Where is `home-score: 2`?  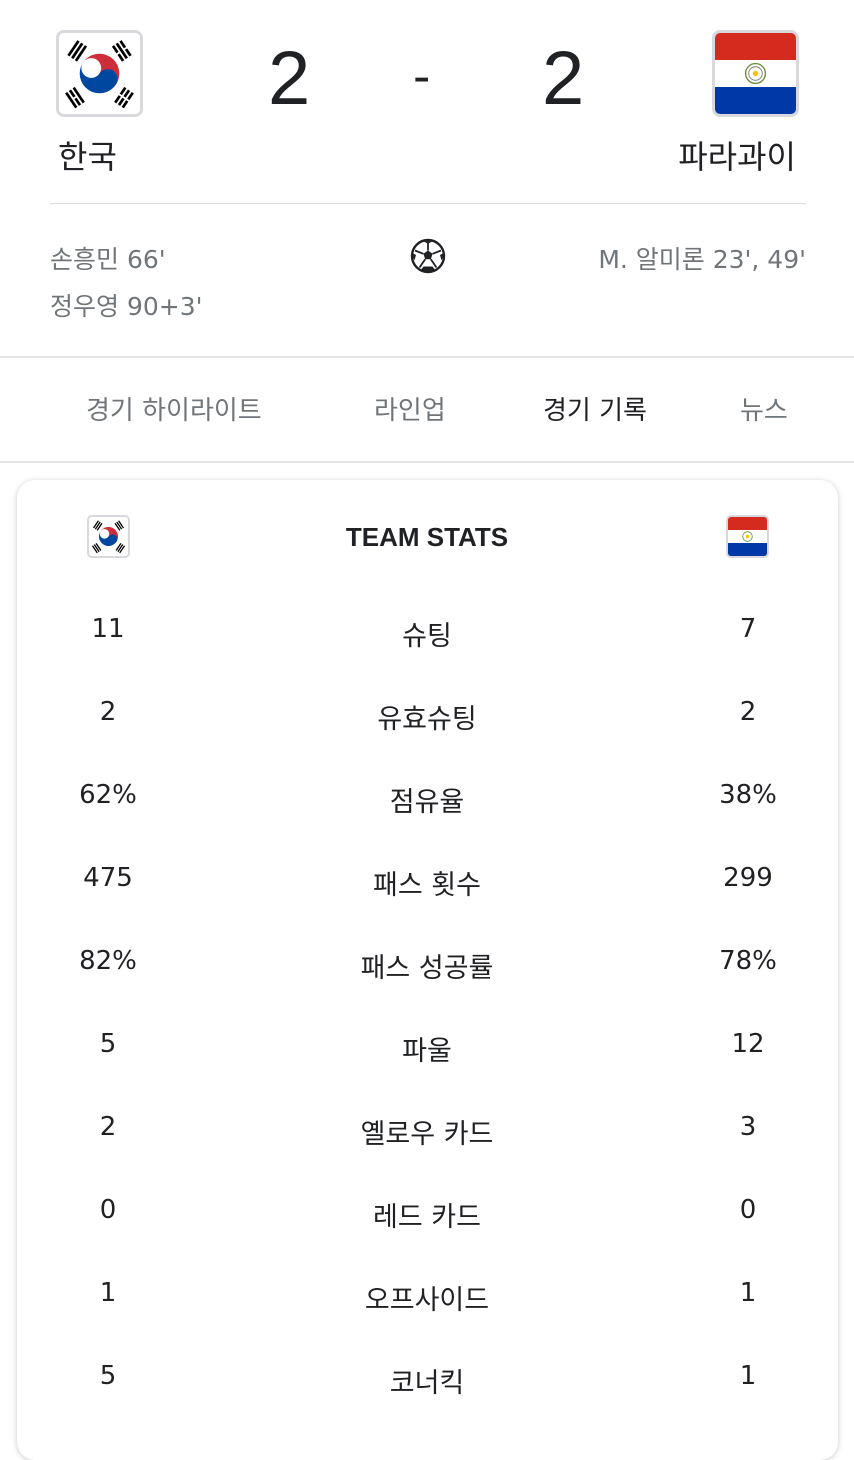 home-score: 2 is located at coordinates (289, 78).